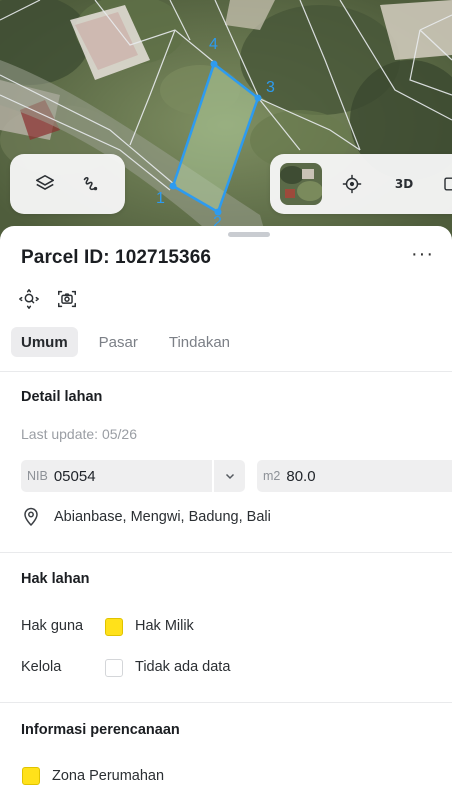 The height and width of the screenshot is (804, 452). Describe the element at coordinates (162, 517) in the screenshot. I see `address-text: Abianbase, Mengwi, Badung, Bali` at that location.